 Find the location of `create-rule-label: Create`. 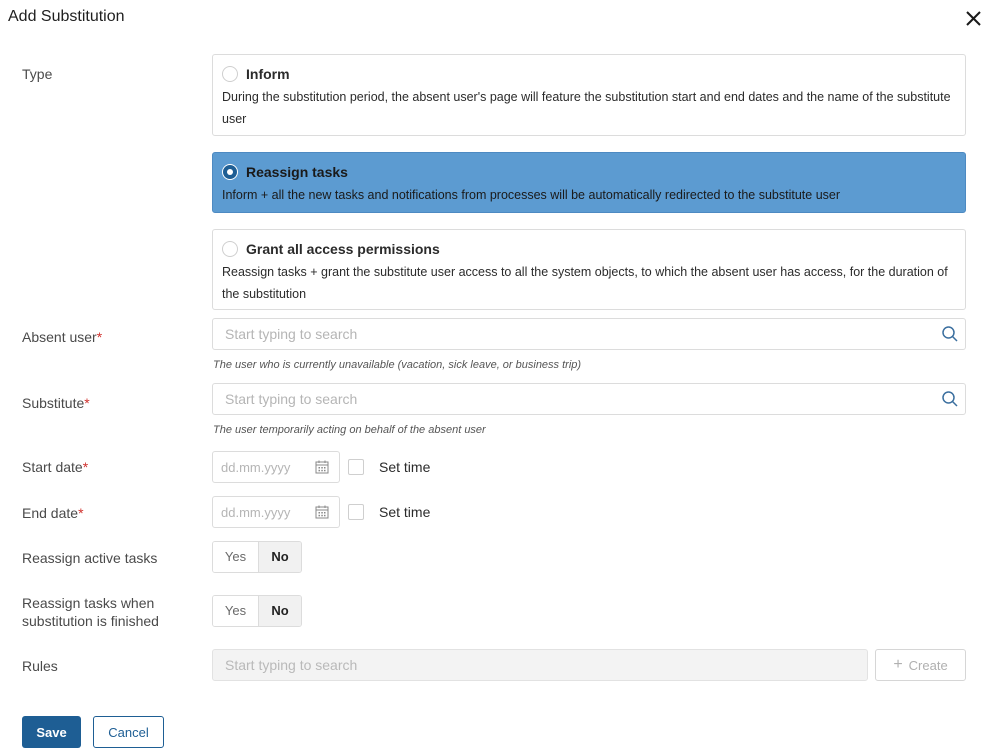

create-rule-label: Create is located at coordinates (928, 665).